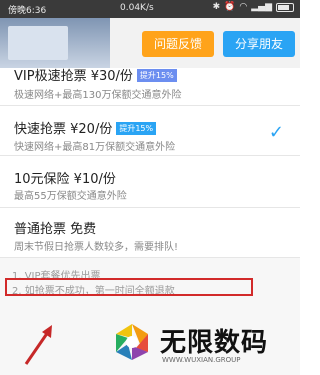  Describe the element at coordinates (150, 233) in the screenshot. I see `option-free: 普通抢票 免费 周末节假日抢票人数较多，需要排队!` at that location.